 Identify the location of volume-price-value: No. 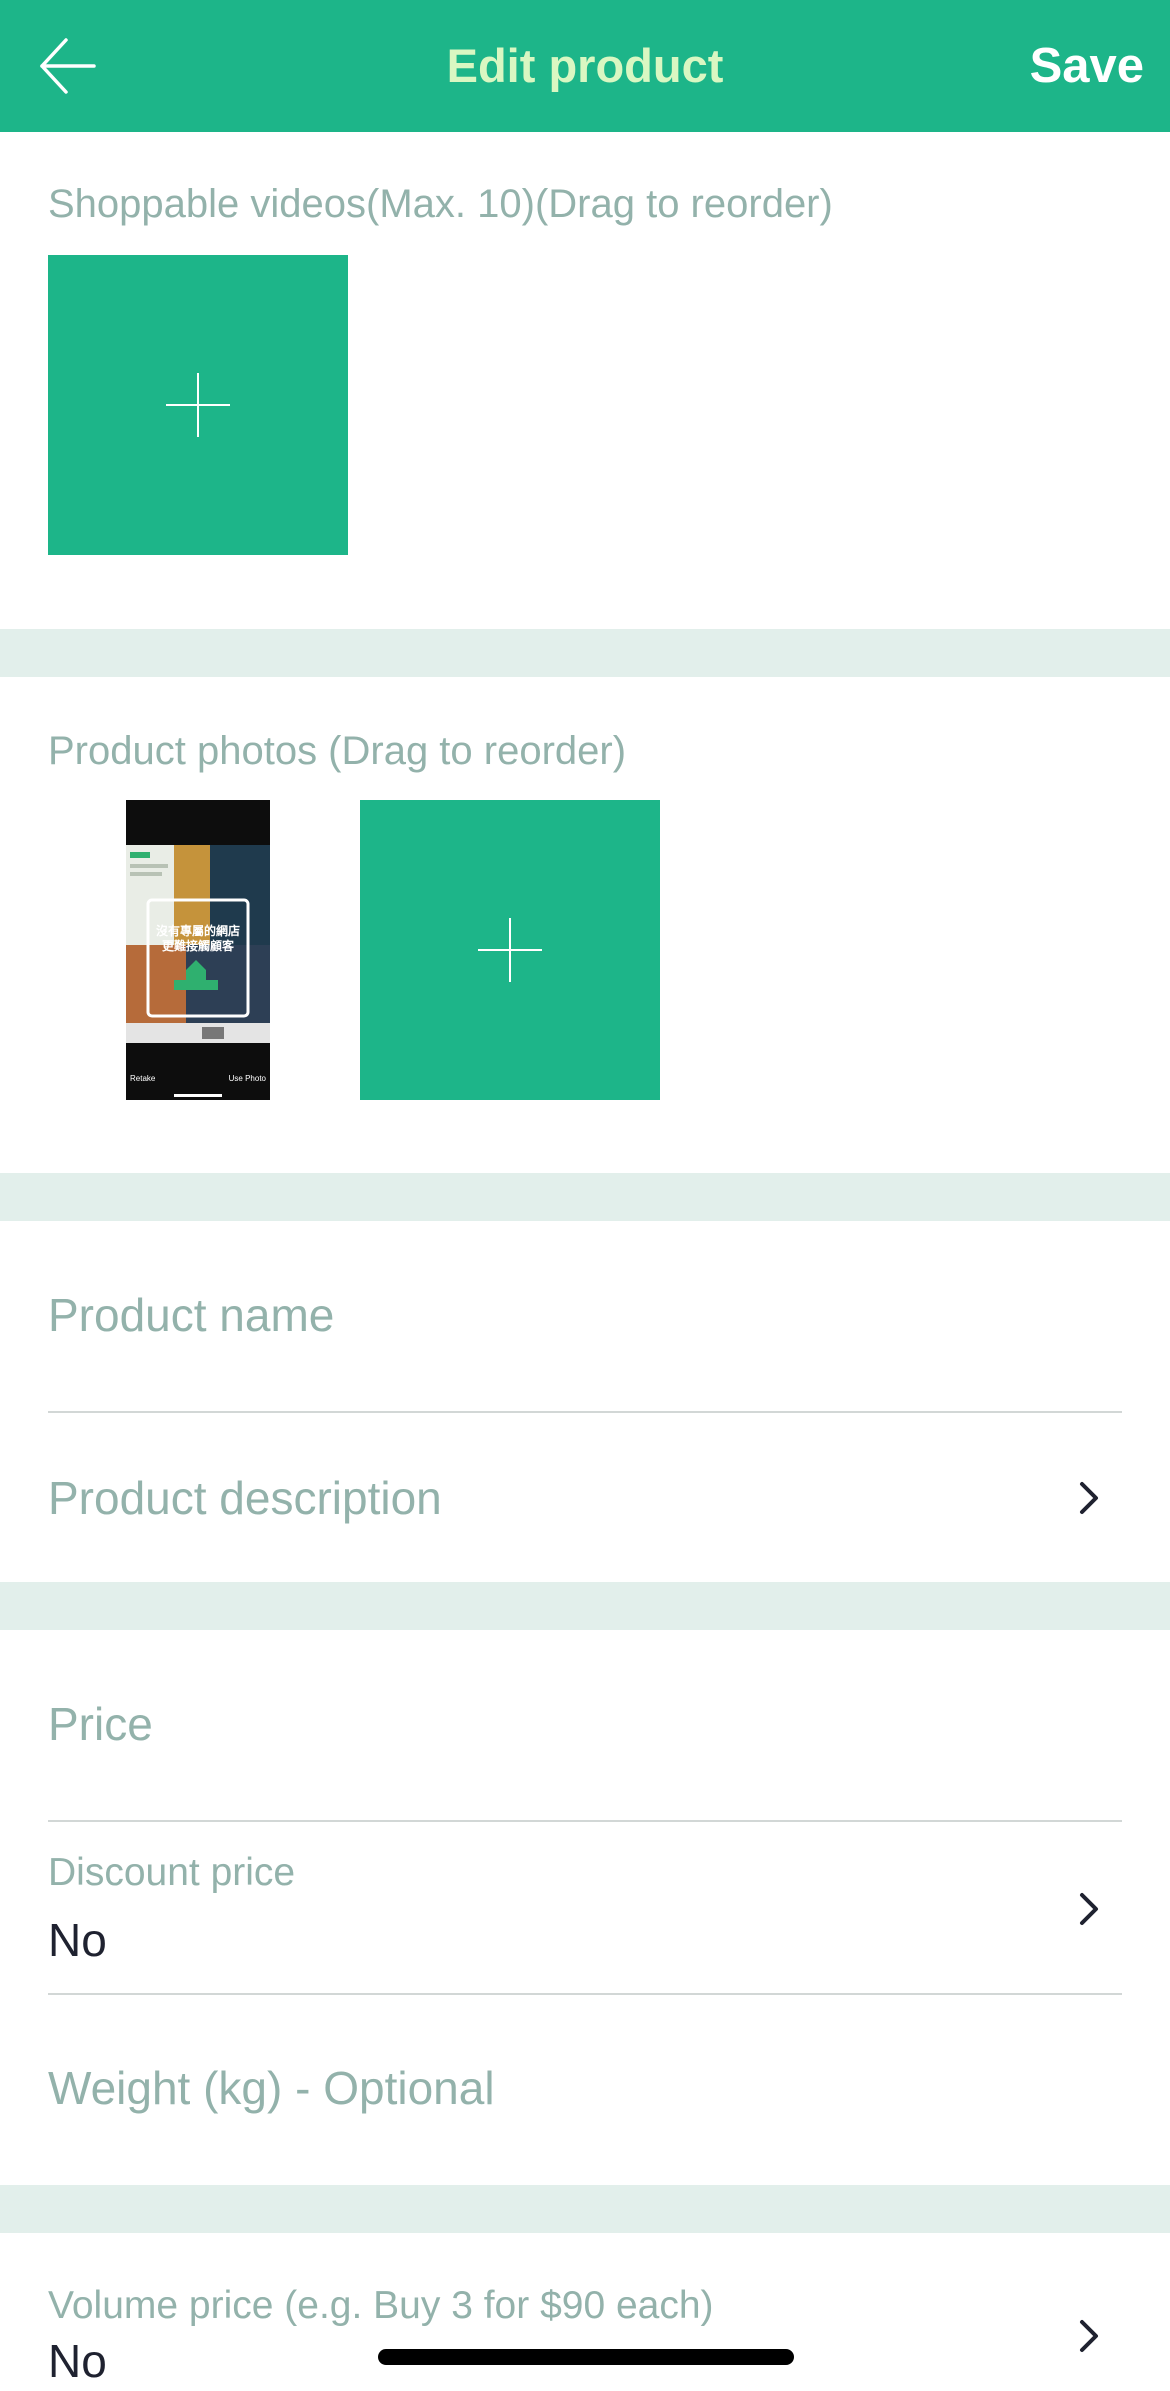
(77, 2361).